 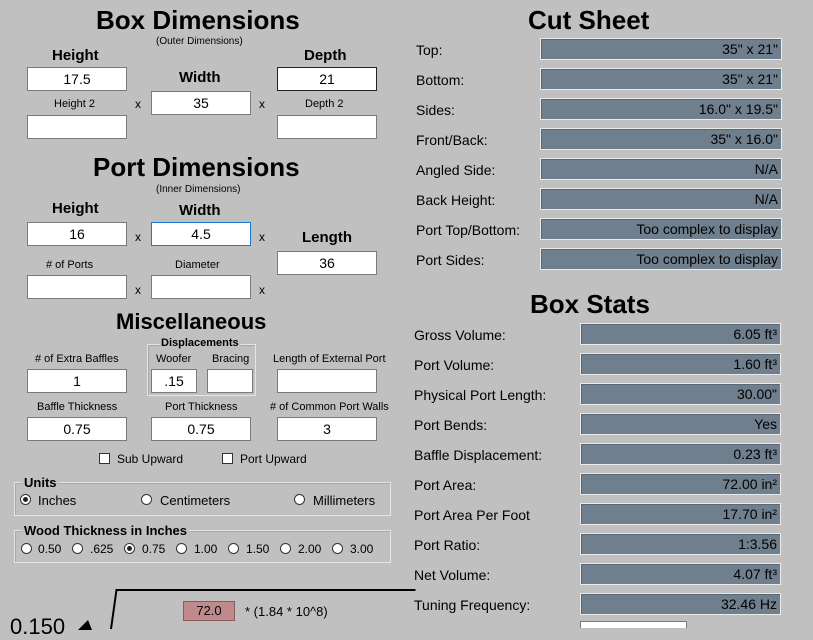 What do you see at coordinates (75, 55) in the screenshot?
I see `box-height-label: Height` at bounding box center [75, 55].